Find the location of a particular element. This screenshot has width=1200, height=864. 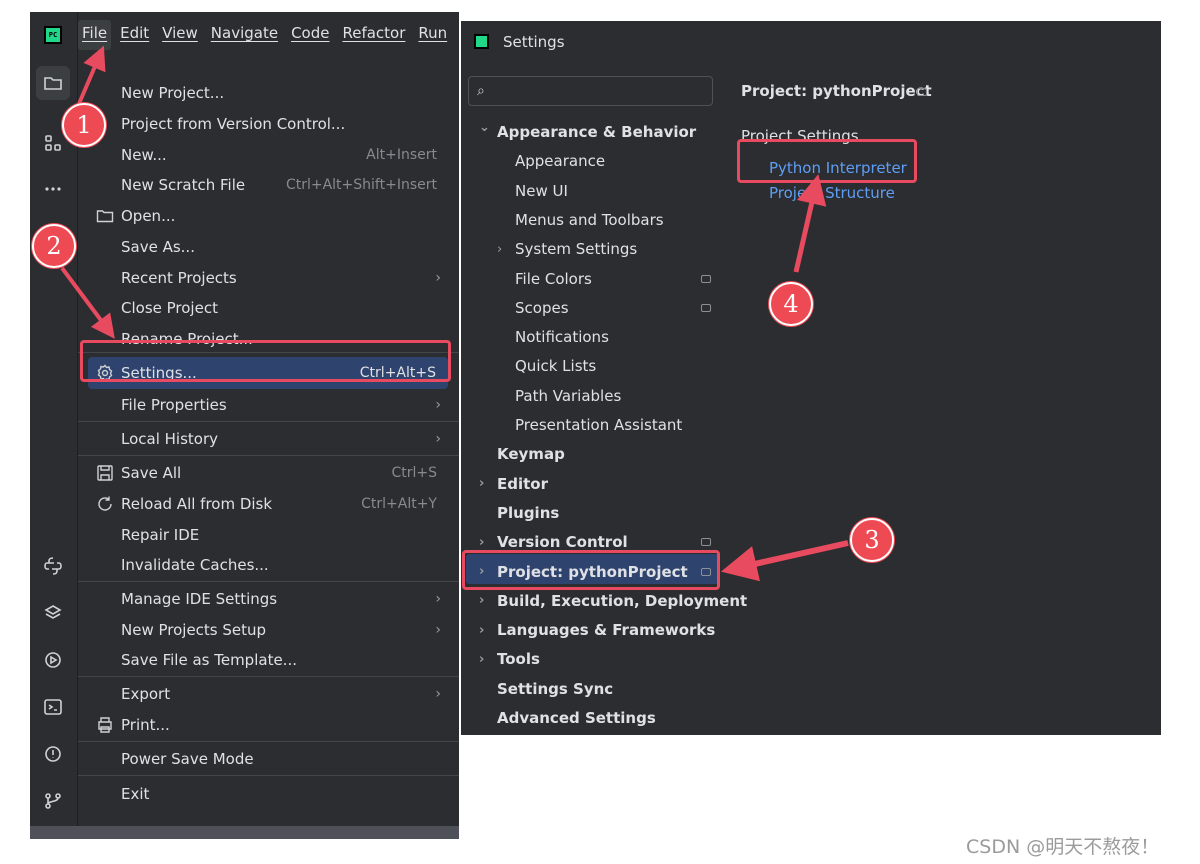

step-badge-1: 1 is located at coordinates (84, 125).